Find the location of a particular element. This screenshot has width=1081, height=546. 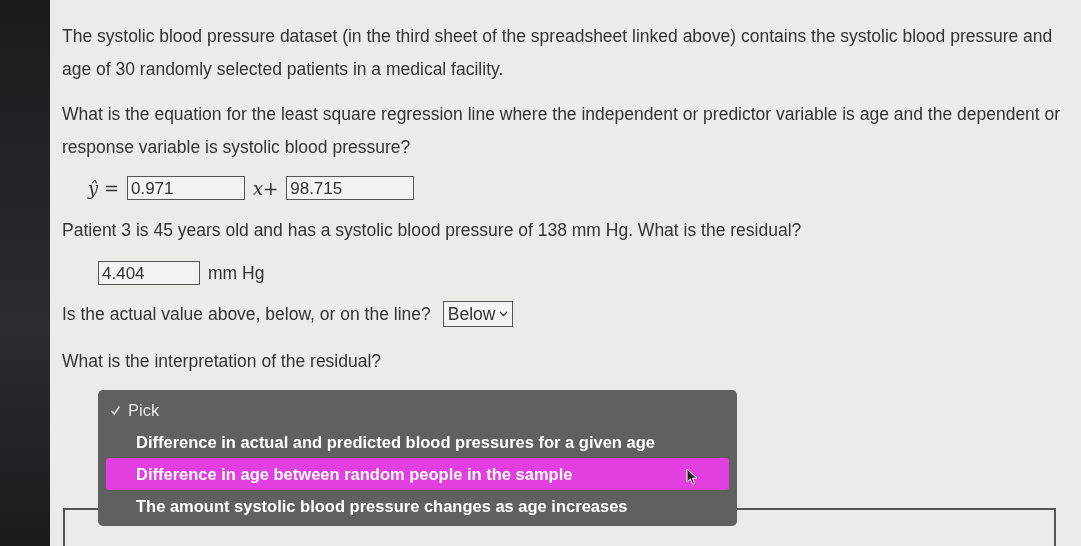

menu-item: Pick is located at coordinates (417, 410).